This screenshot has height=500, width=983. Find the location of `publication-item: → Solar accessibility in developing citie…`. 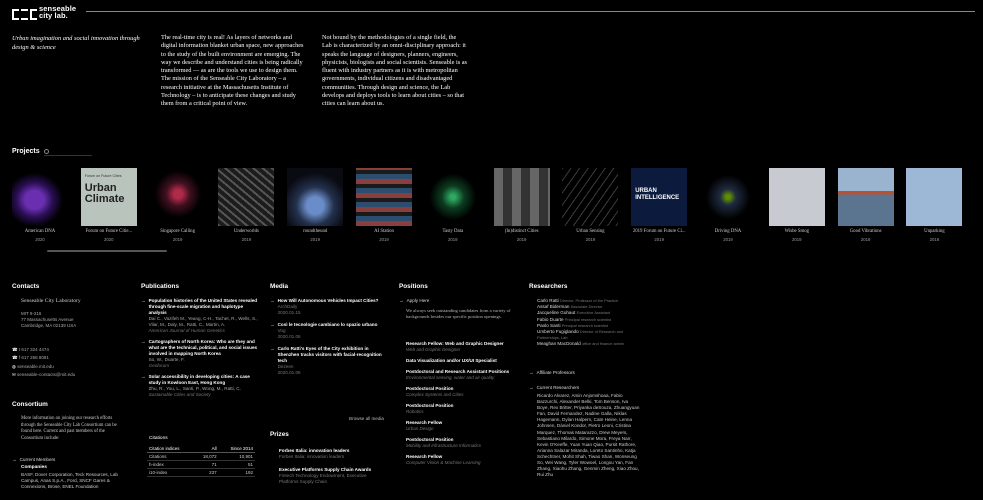

publication-item: → Solar accessibility in developing citie… is located at coordinates (200, 386).